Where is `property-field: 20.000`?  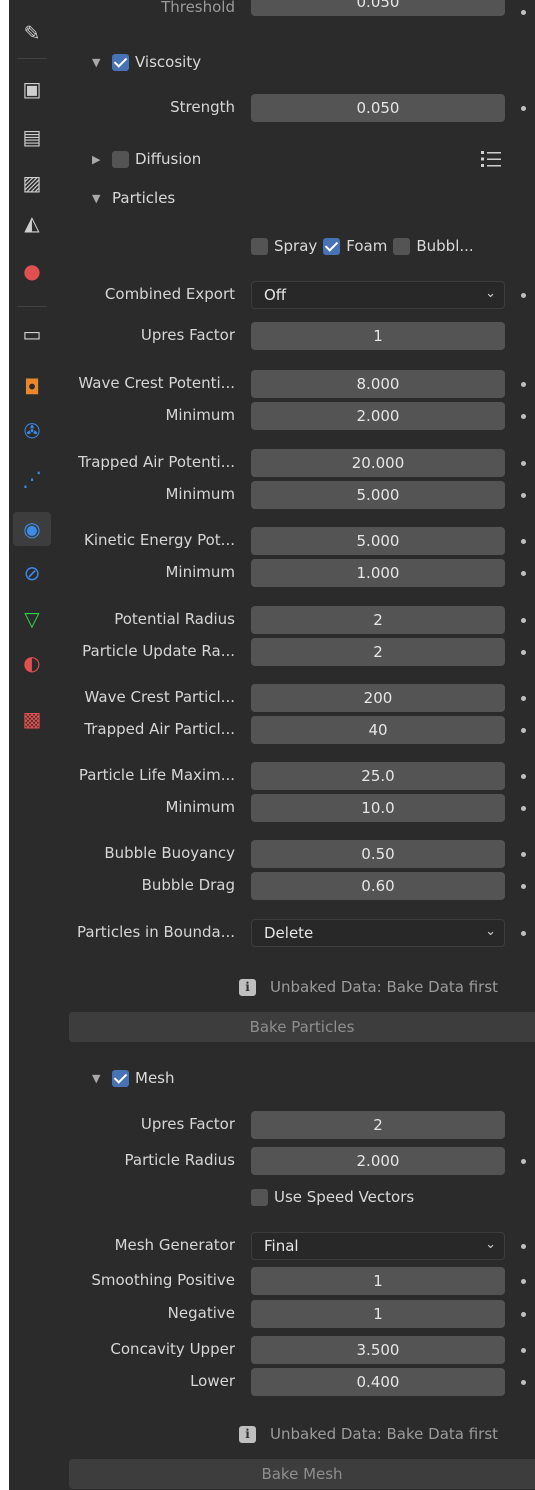 property-field: 20.000 is located at coordinates (378, 463).